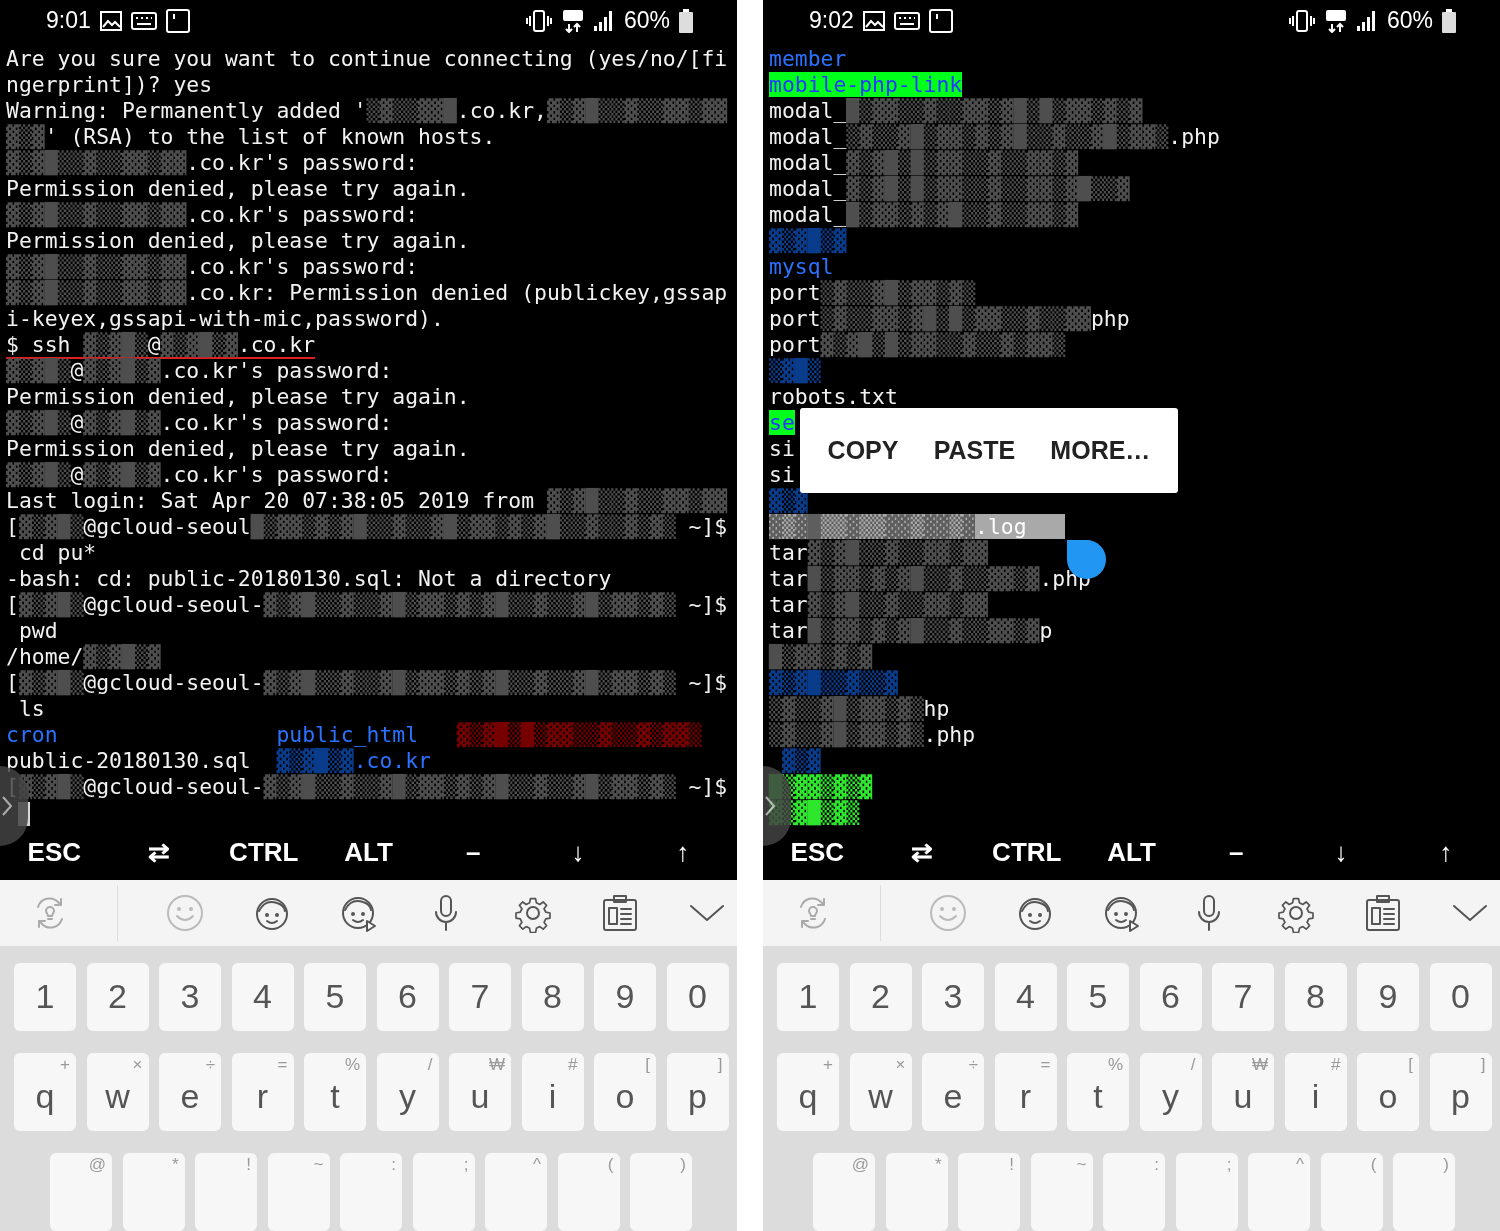 This screenshot has width=1500, height=1231. I want to click on menu-item: PASTE, so click(974, 450).